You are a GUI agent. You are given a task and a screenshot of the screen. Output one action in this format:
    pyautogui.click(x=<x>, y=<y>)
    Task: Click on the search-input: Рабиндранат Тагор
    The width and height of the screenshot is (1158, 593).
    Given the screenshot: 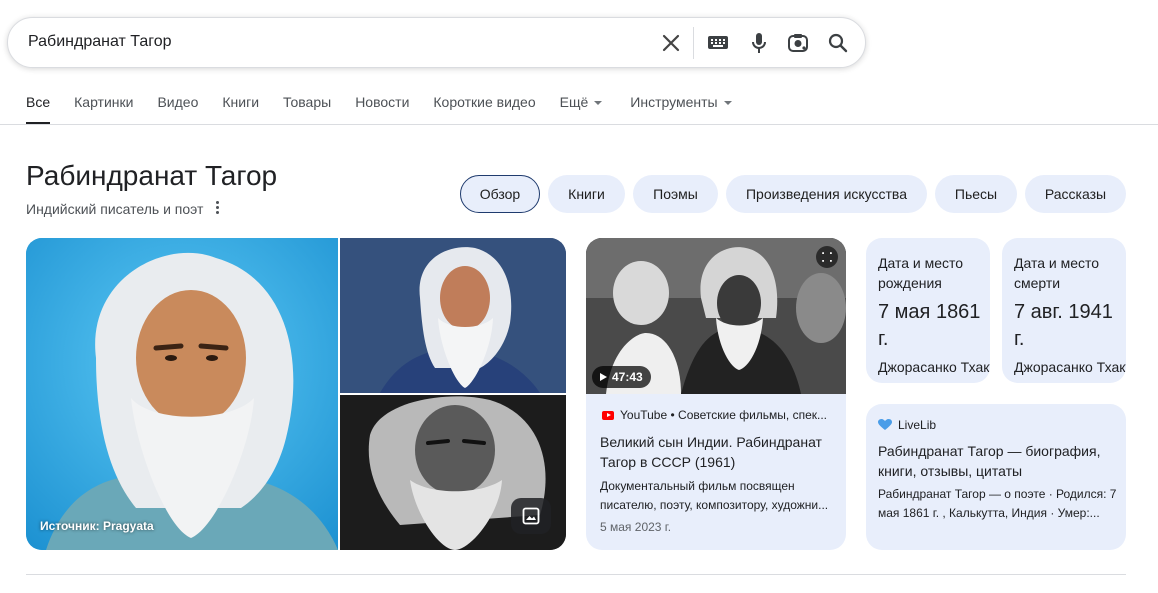 What is the action you would take?
    pyautogui.click(x=100, y=42)
    